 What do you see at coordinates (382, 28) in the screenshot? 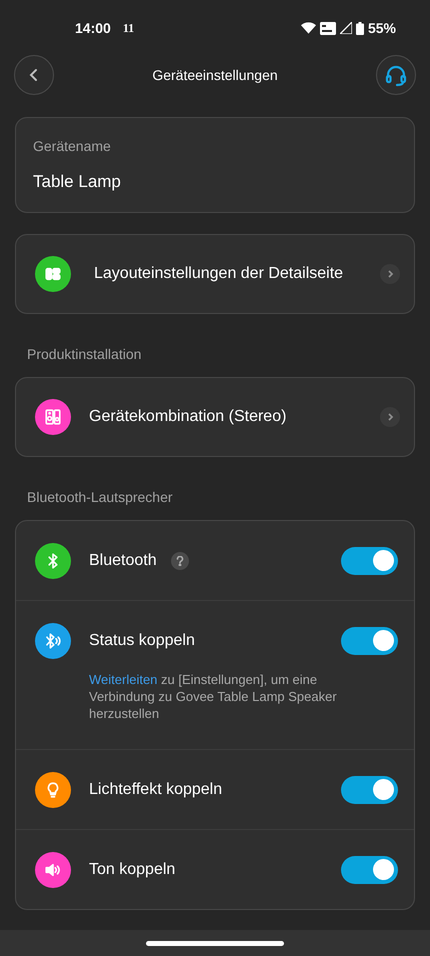
I see `battery-level: 55%` at bounding box center [382, 28].